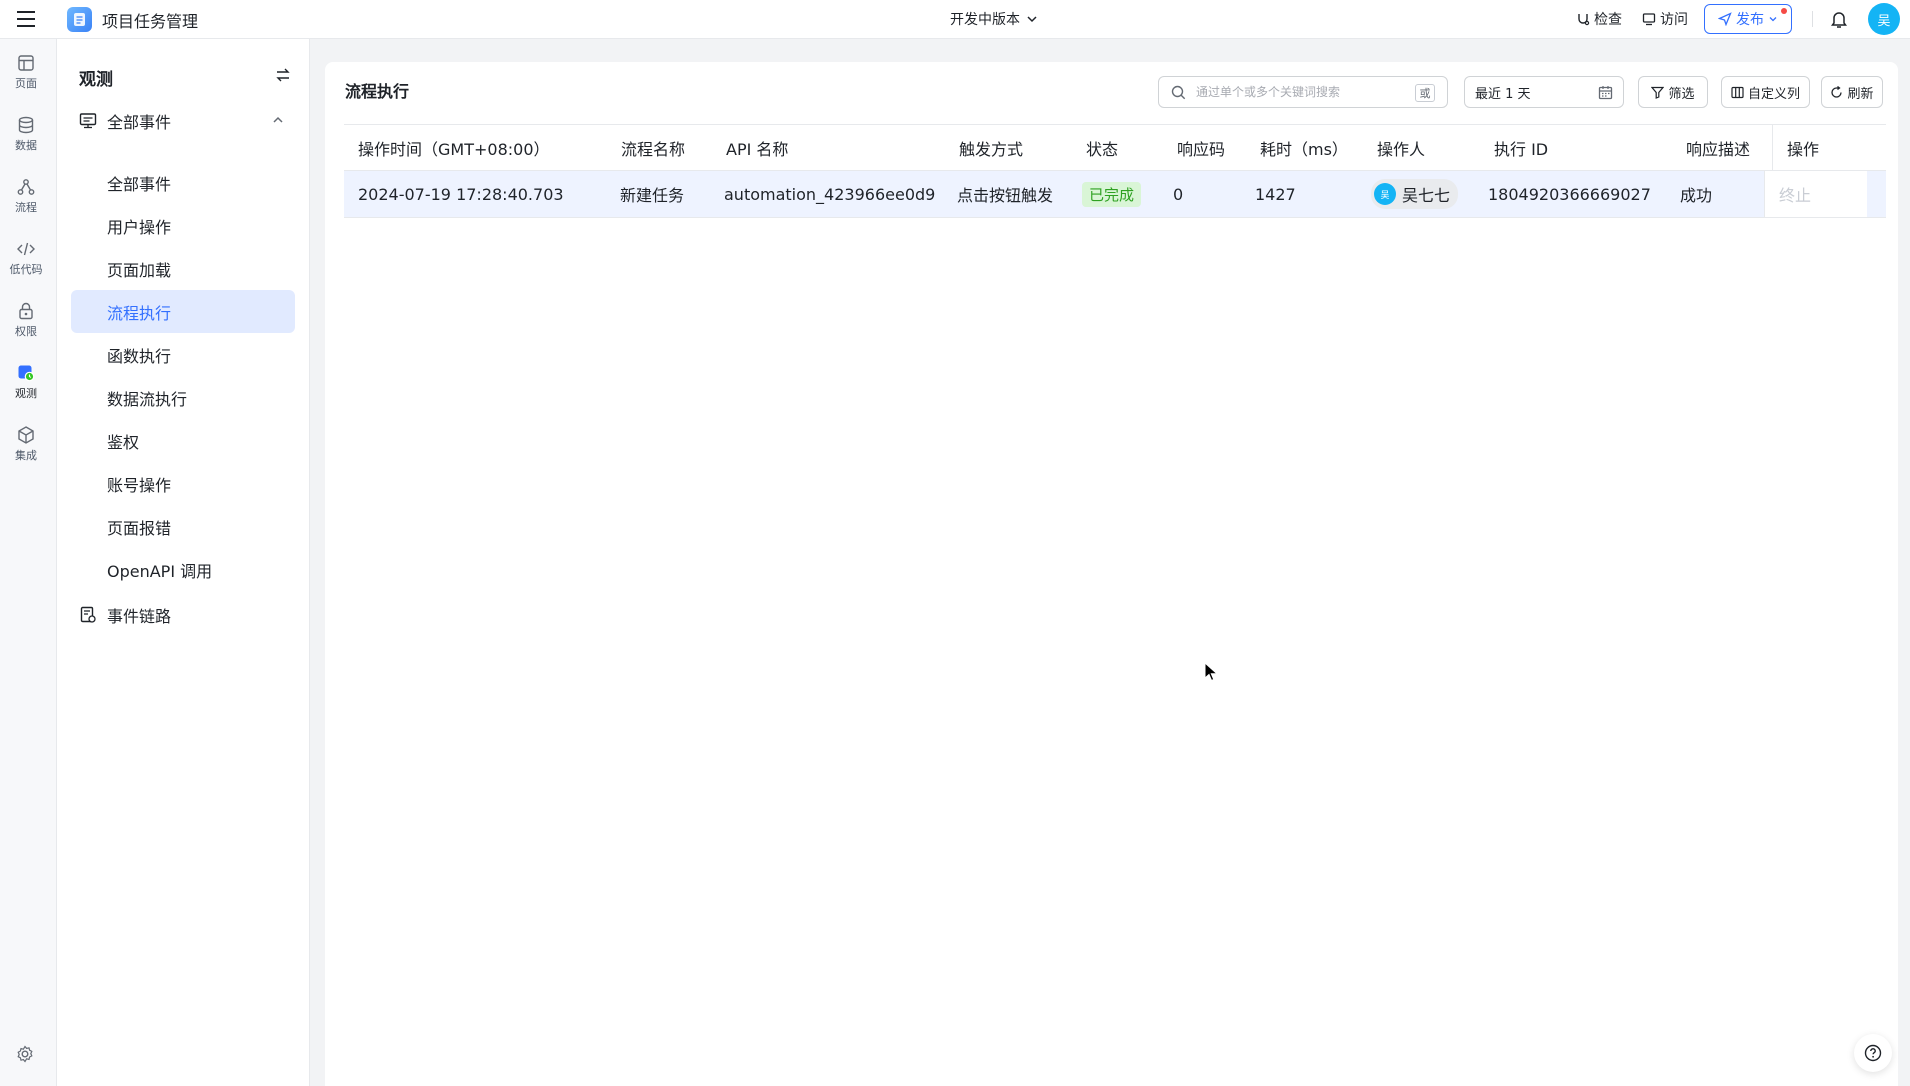 This screenshot has height=1086, width=1910. Describe the element at coordinates (183, 182) in the screenshot. I see `sidebar-item-all-events: 全部事件` at that location.